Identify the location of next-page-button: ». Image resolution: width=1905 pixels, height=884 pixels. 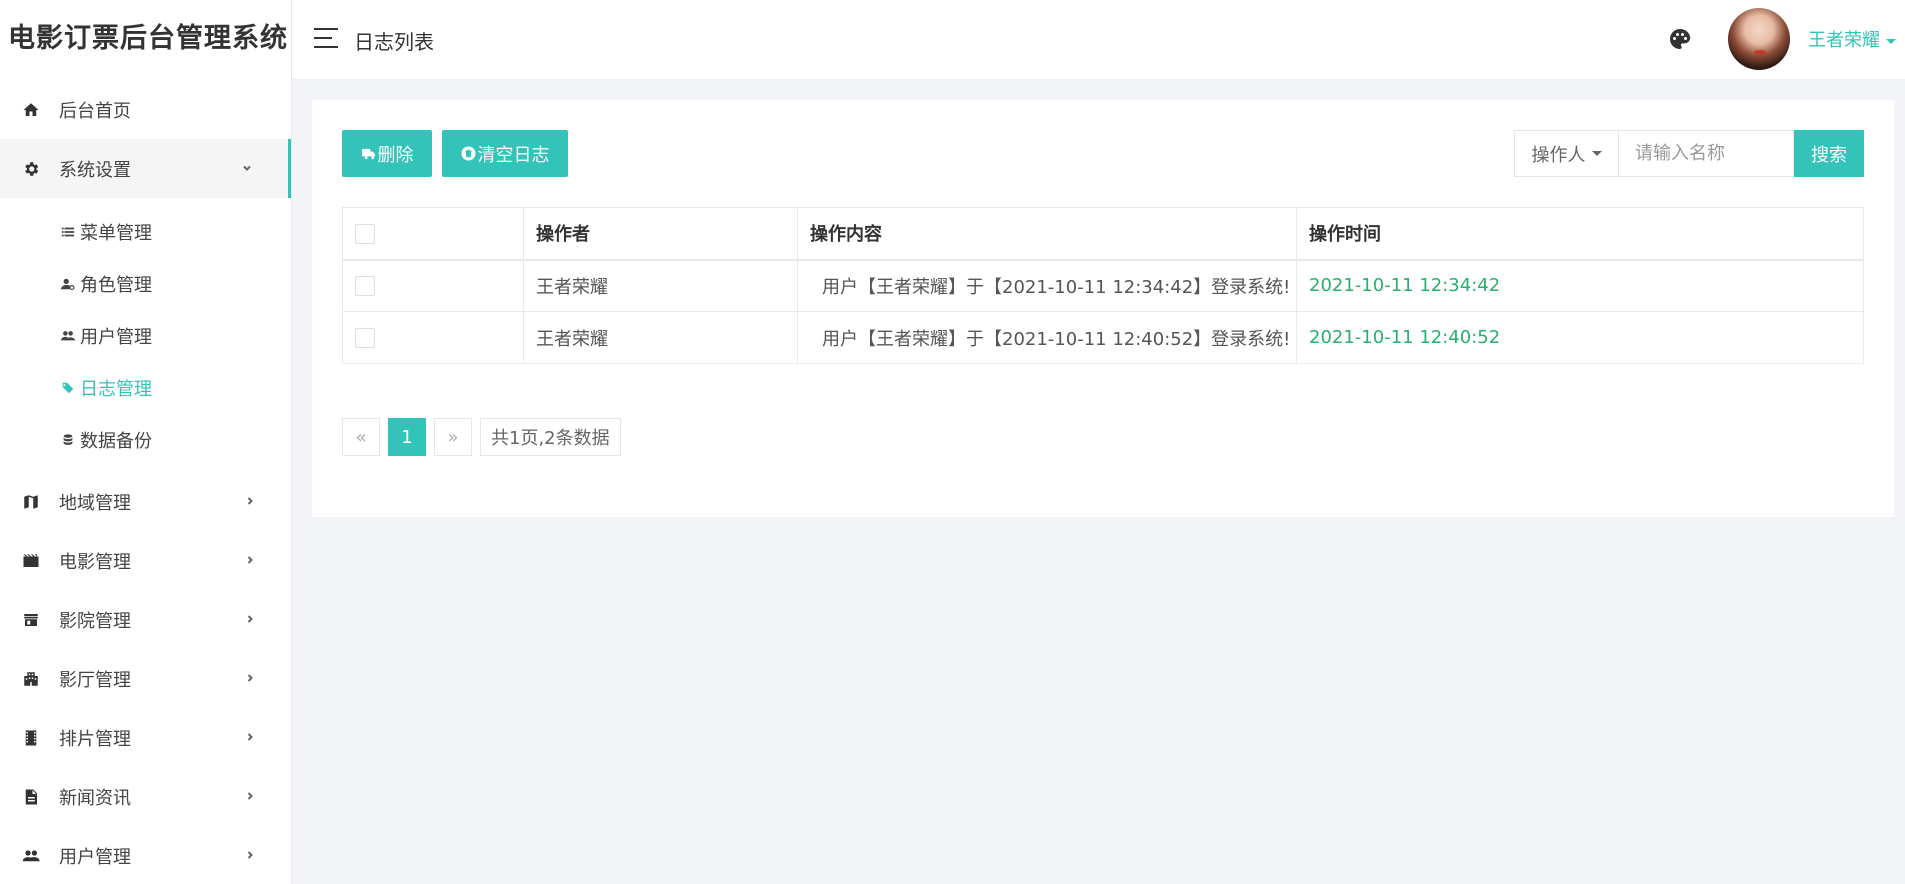
(453, 437).